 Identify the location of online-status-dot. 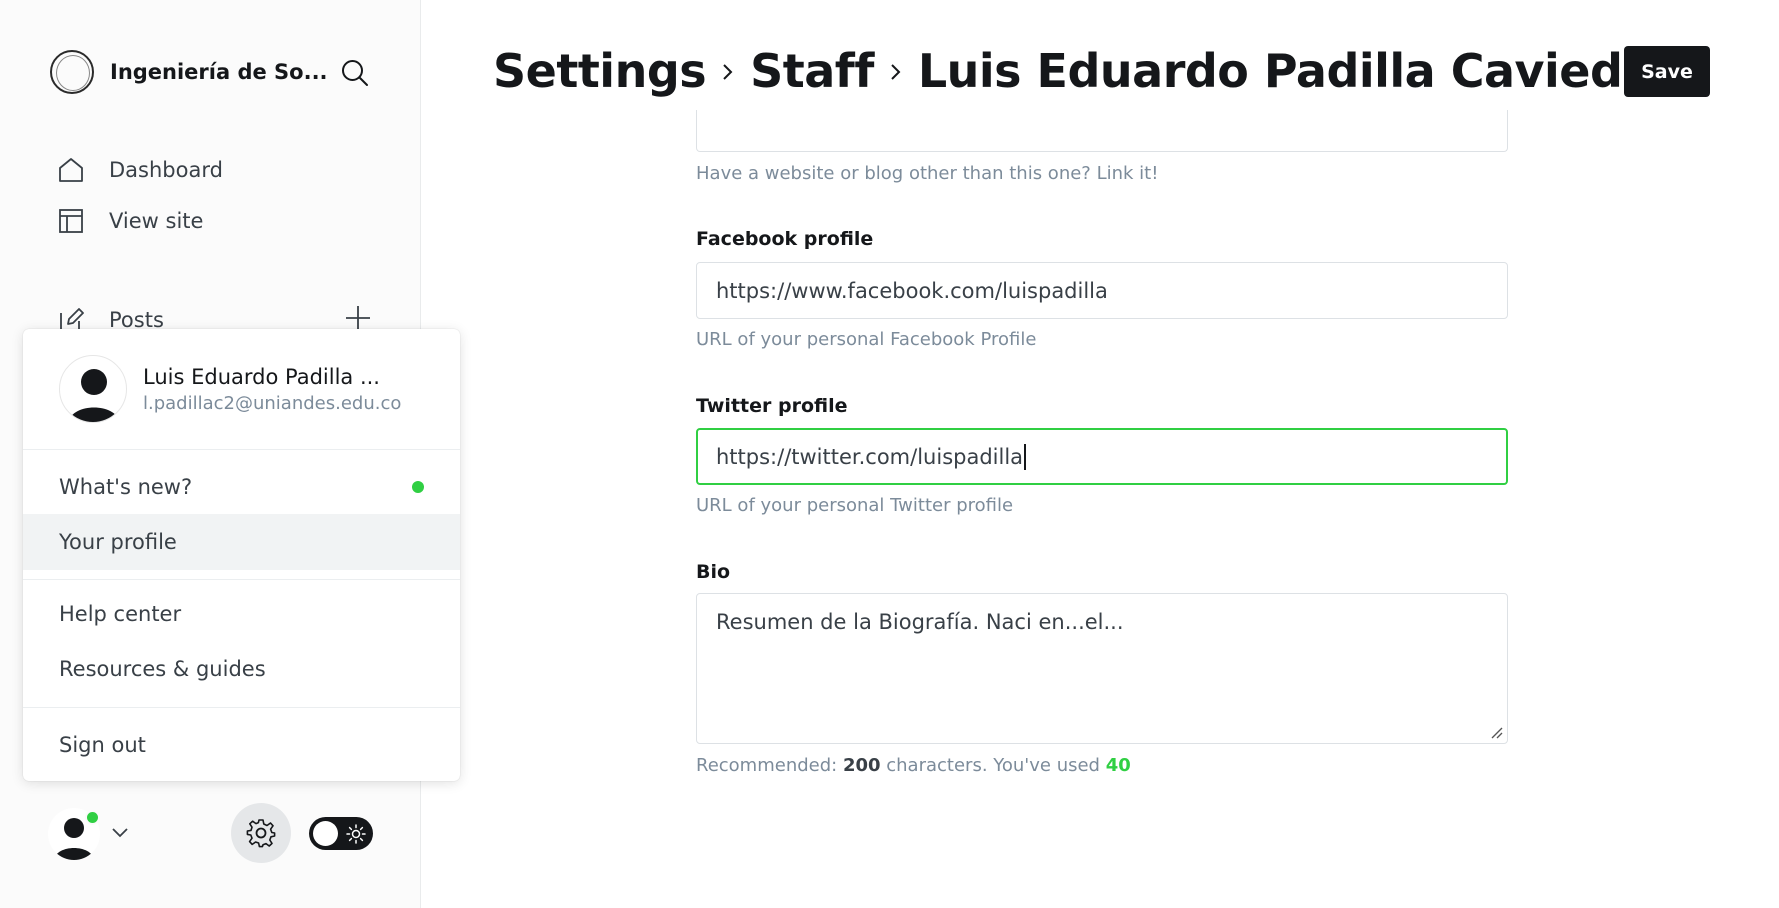
(92, 817).